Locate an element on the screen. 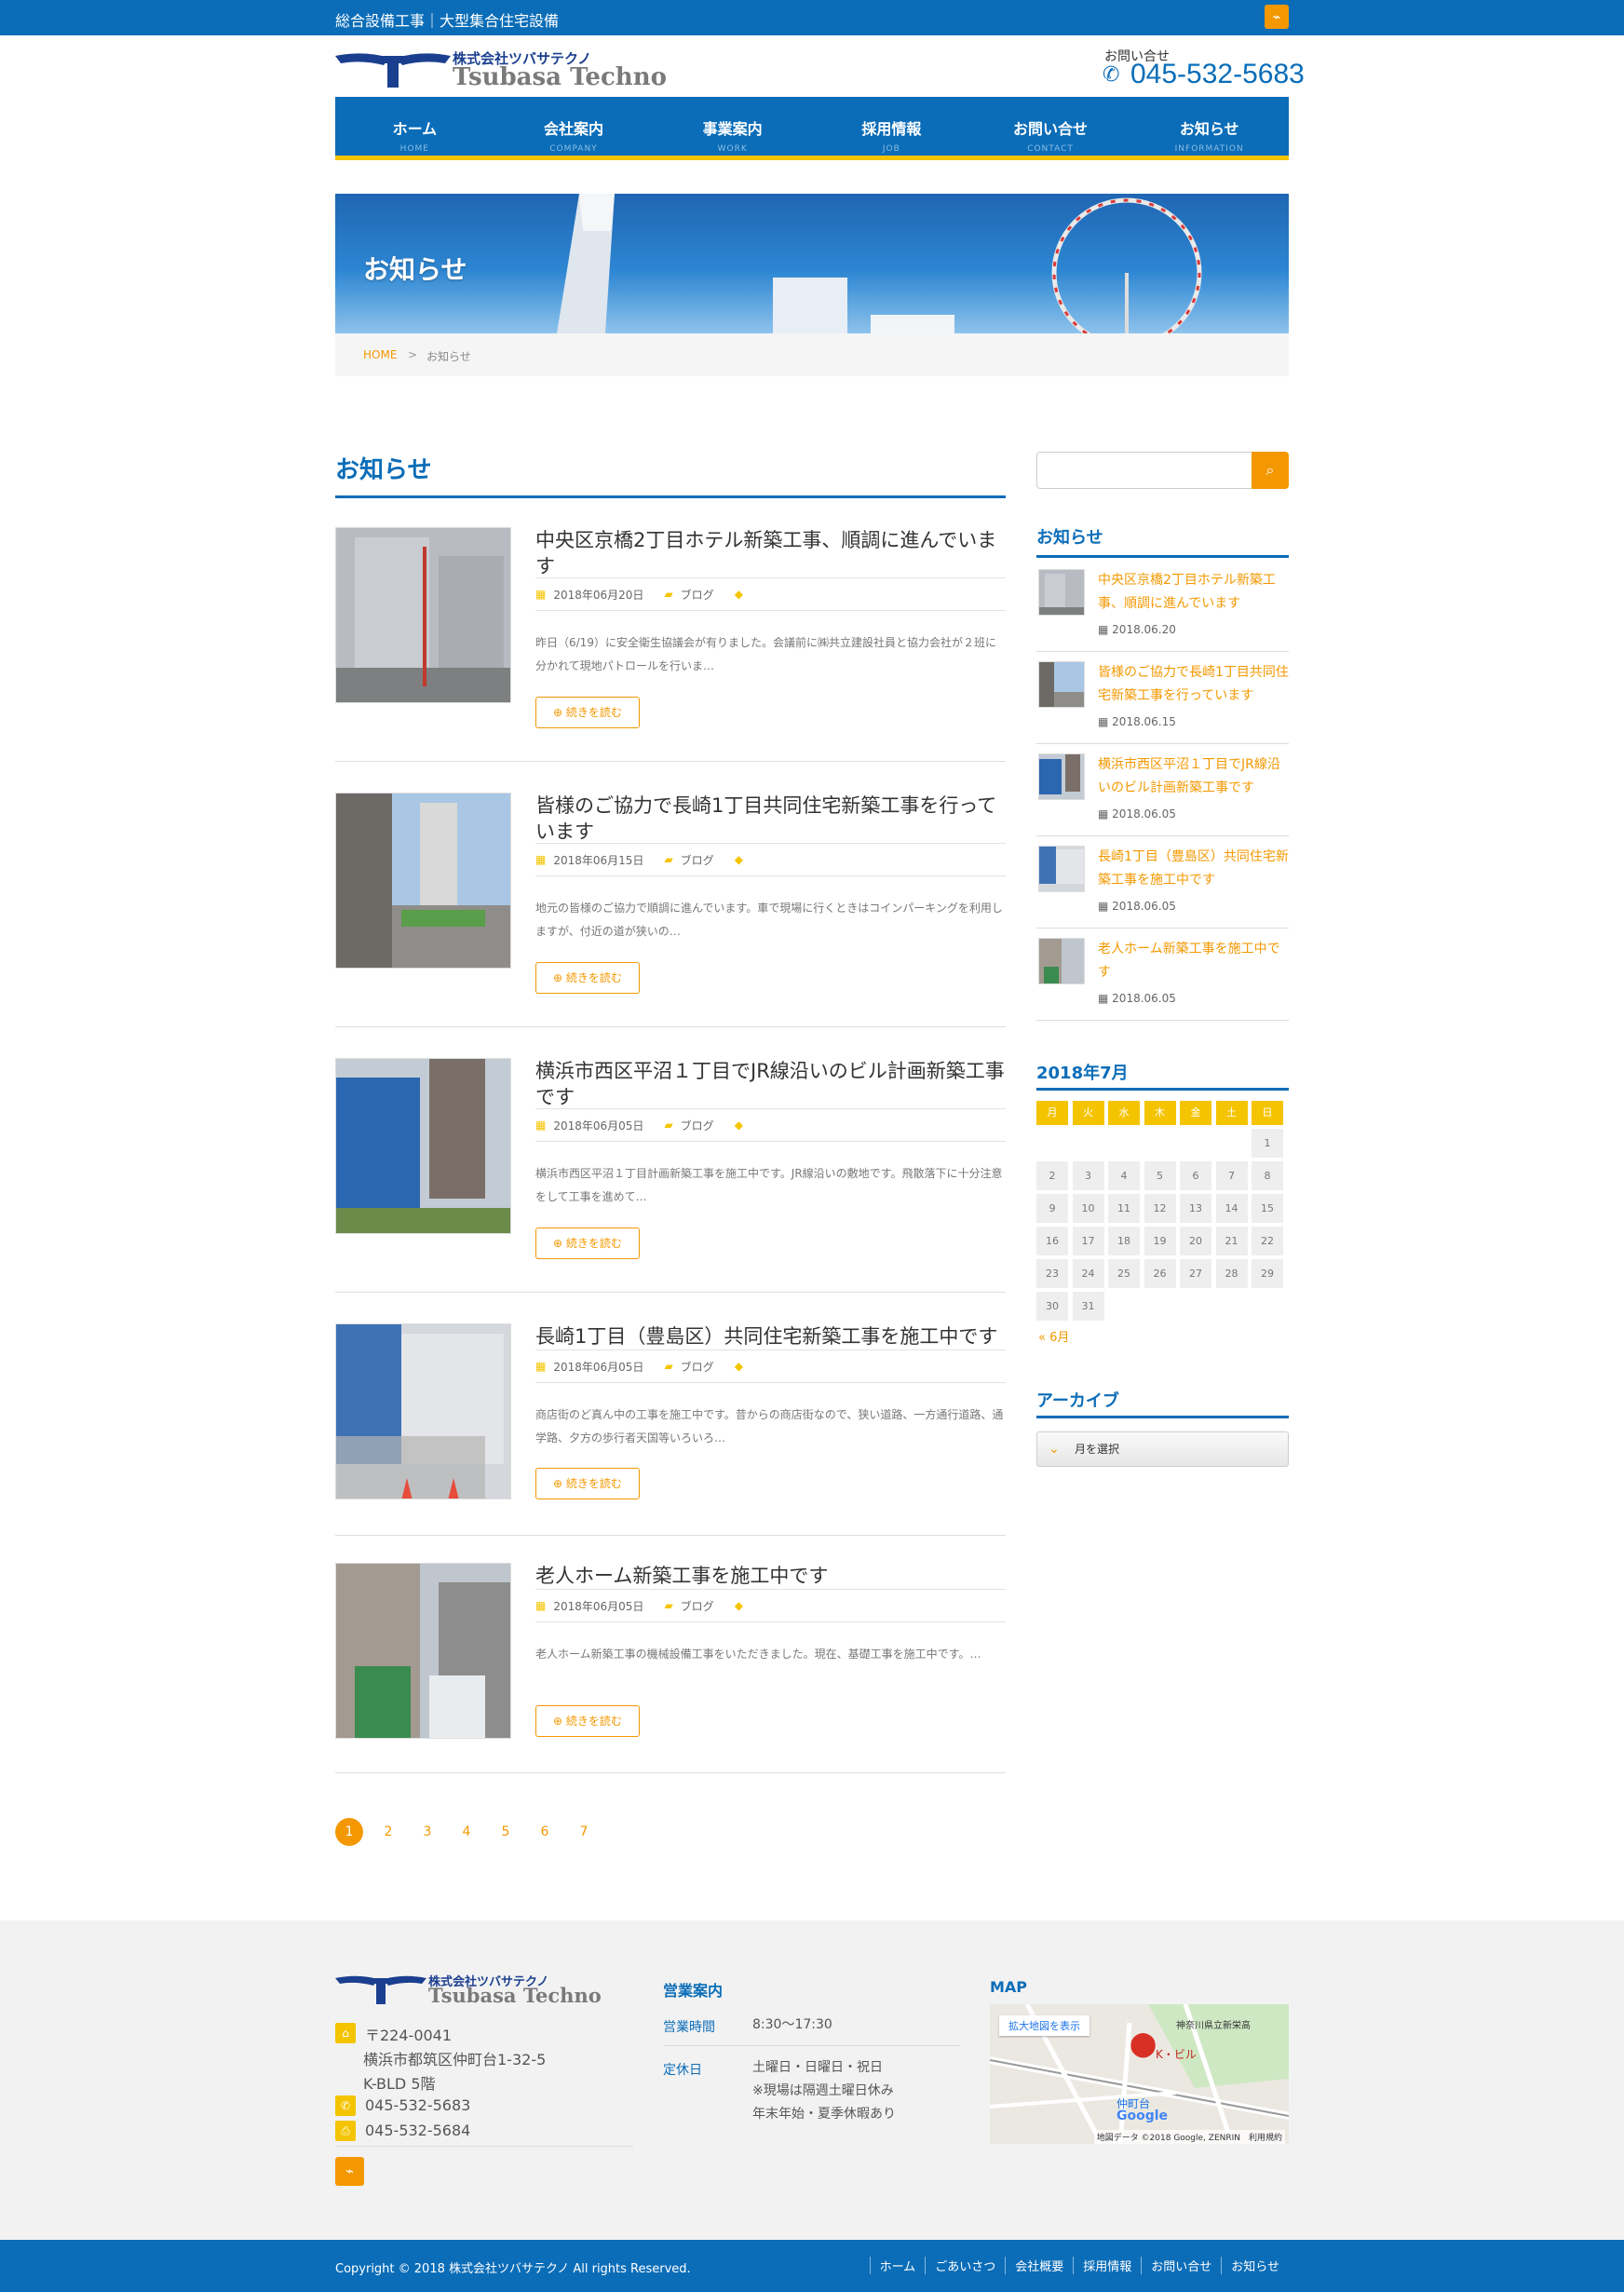 This screenshot has width=1624, height=2292. footer-nav-job: 採用情報 is located at coordinates (1107, 2265).